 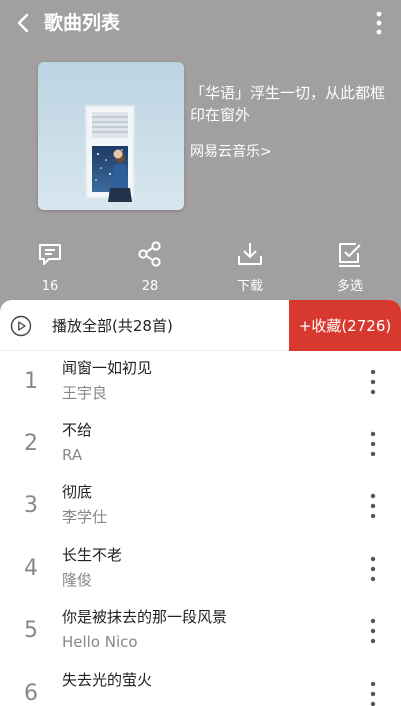 I want to click on song-index: 3, so click(x=31, y=505).